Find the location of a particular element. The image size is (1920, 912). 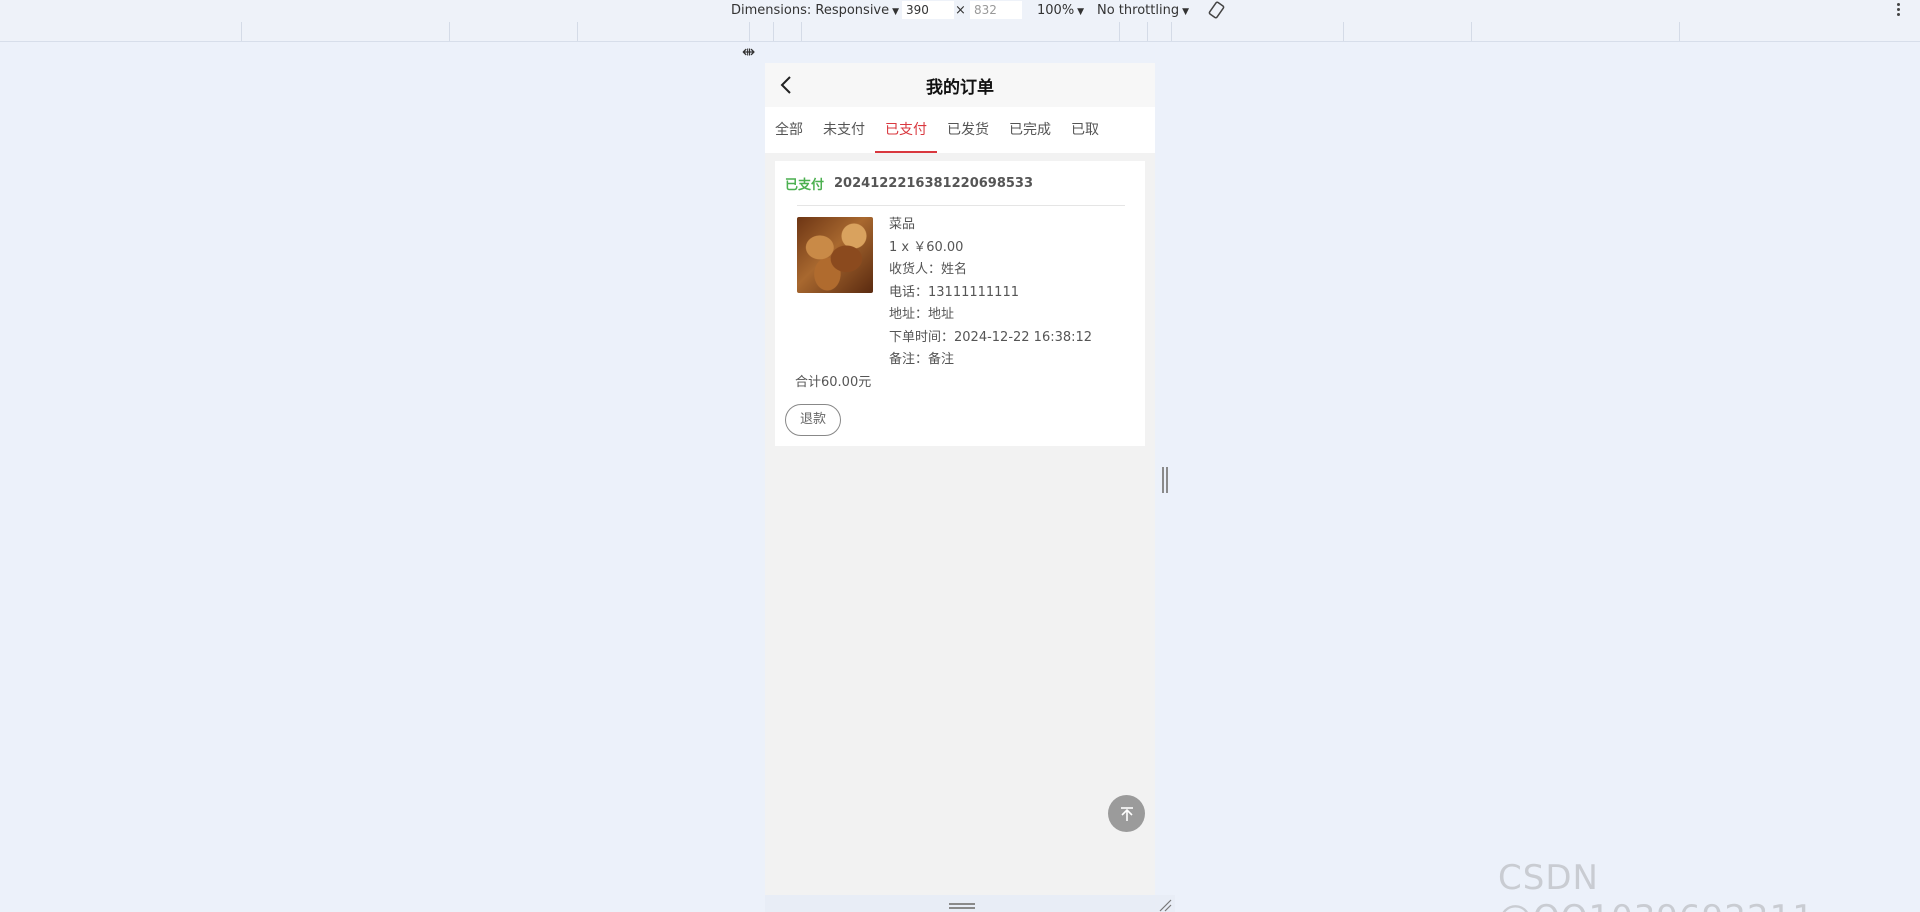

tab-completed: 已完成 is located at coordinates (1030, 130).